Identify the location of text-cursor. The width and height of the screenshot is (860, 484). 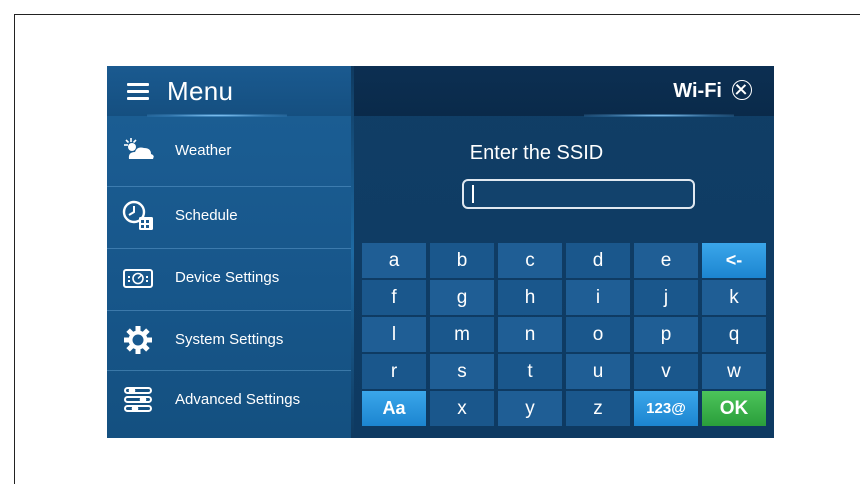
(473, 194).